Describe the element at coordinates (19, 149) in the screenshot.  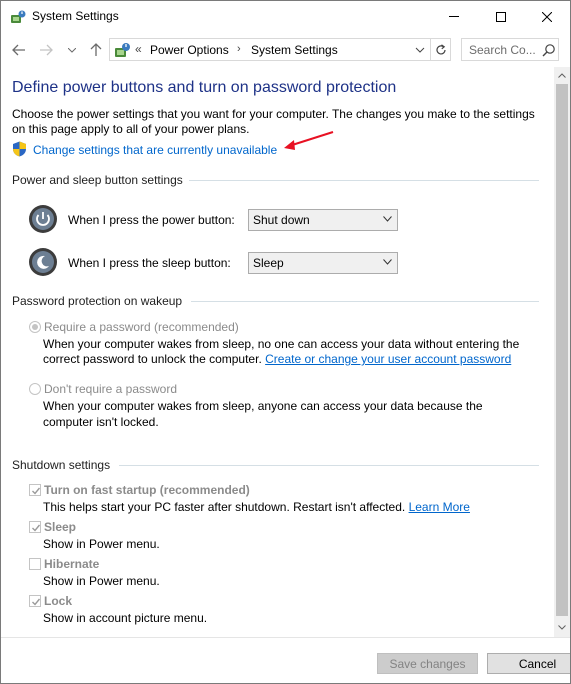
I see `uac-shield-icon` at that location.